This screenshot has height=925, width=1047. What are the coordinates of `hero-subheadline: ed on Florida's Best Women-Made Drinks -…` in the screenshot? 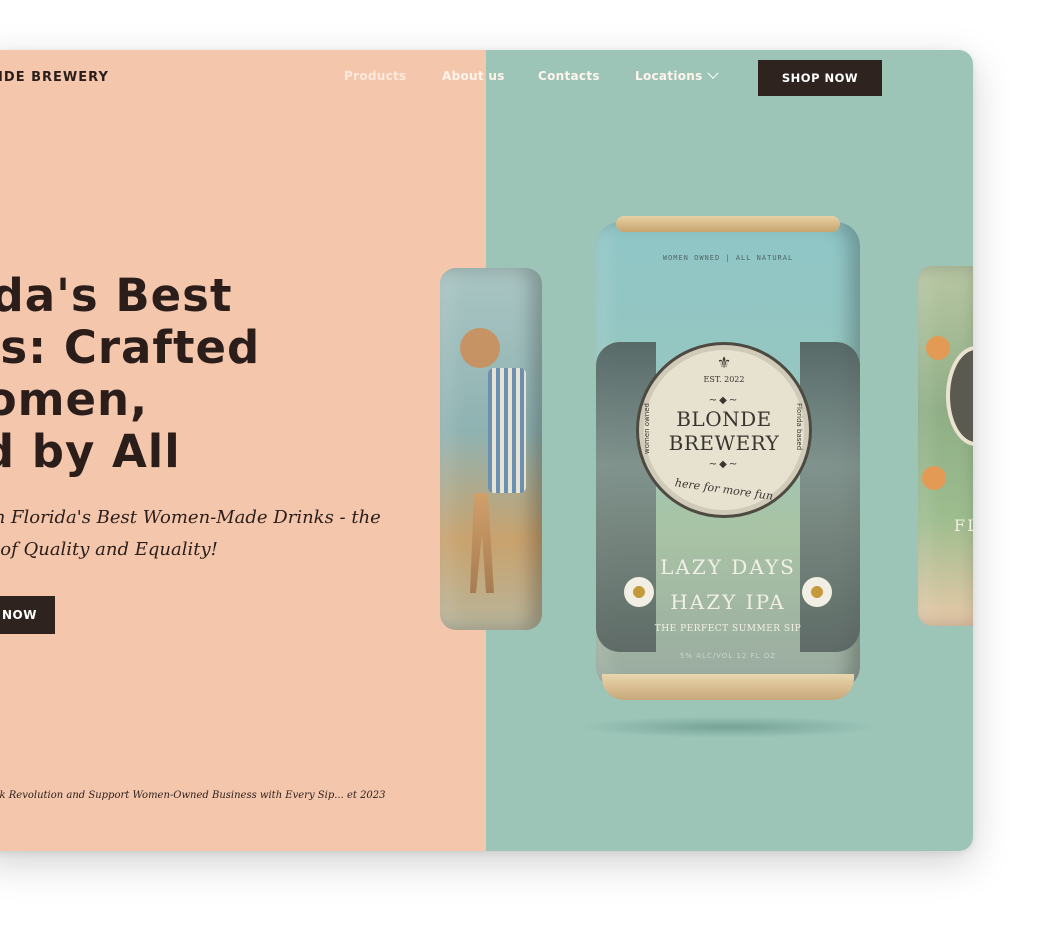 It's located at (247, 534).